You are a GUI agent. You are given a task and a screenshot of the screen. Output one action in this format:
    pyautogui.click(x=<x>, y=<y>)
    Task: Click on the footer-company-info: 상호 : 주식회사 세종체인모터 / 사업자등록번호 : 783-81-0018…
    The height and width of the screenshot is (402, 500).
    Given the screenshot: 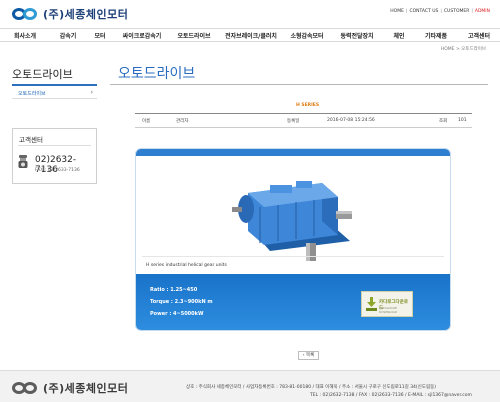 What is the action you would take?
    pyautogui.click(x=311, y=387)
    